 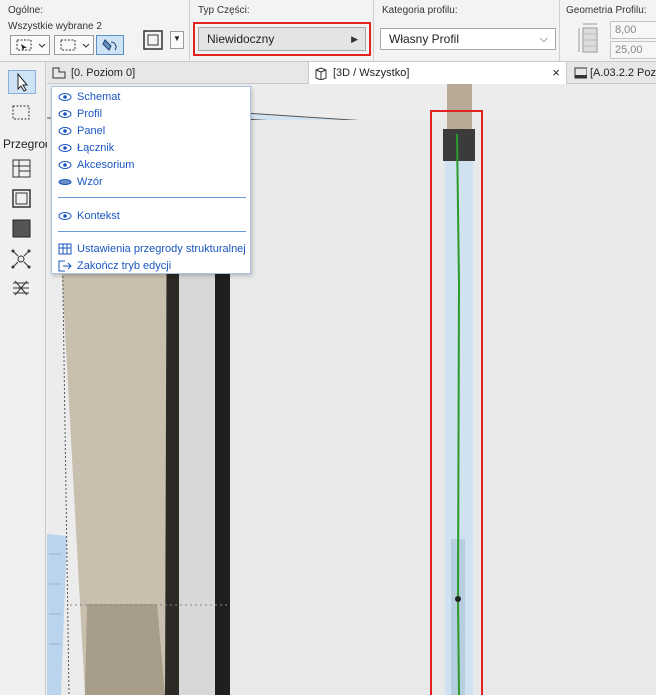 I want to click on close-icon: ×, so click(x=556, y=72).